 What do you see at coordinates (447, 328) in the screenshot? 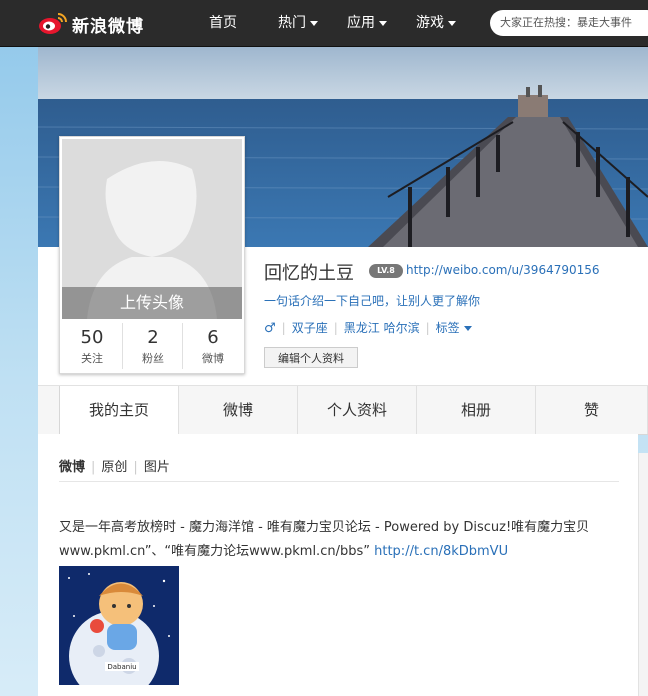
I see `tags-label: 标签` at bounding box center [447, 328].